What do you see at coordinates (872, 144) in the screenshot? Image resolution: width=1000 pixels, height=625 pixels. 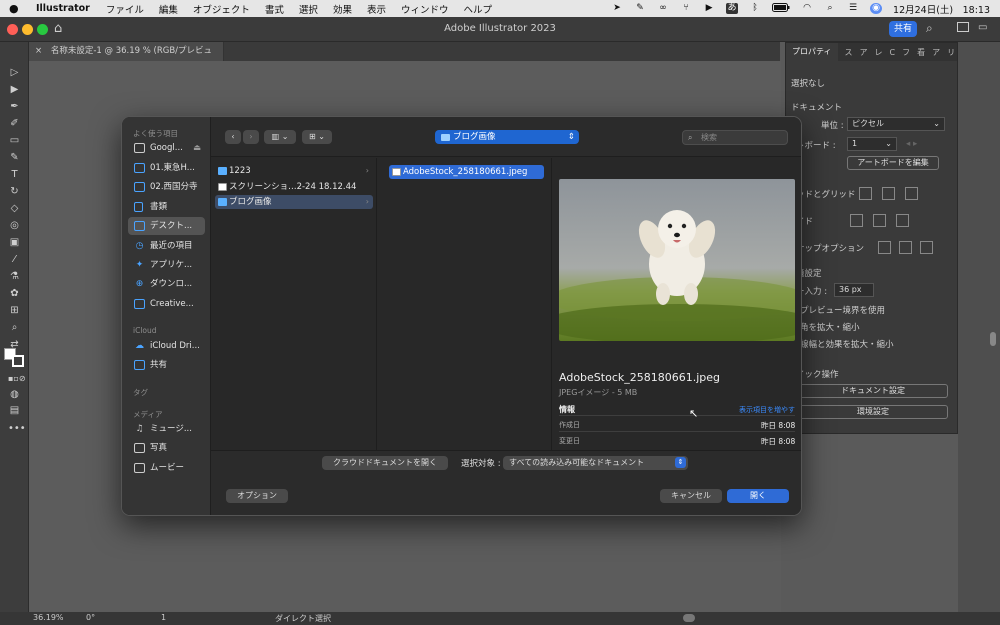 I see `artboard-select: 1 ⌄` at bounding box center [872, 144].